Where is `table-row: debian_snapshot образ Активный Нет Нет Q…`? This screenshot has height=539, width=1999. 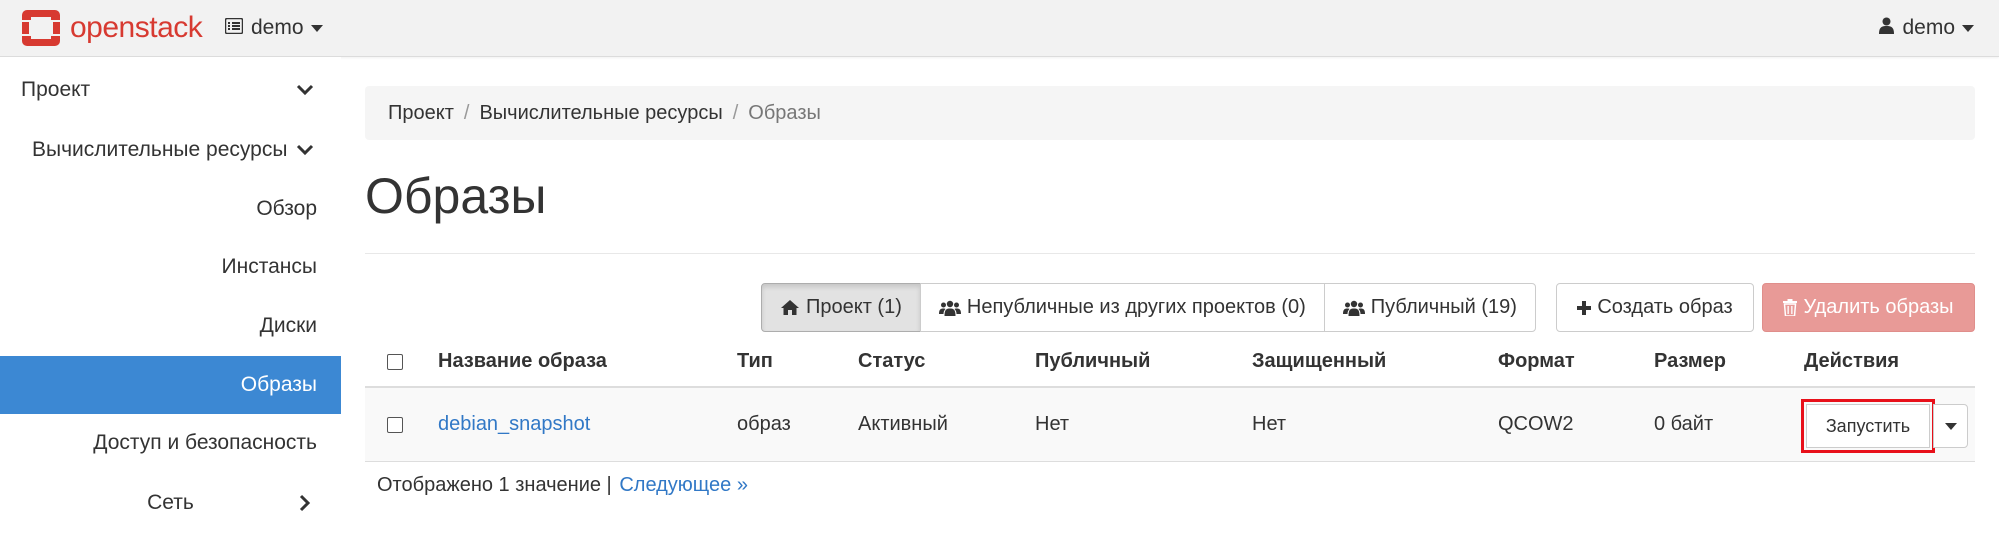 table-row: debian_snapshot образ Активный Нет Нет Q… is located at coordinates (1170, 425).